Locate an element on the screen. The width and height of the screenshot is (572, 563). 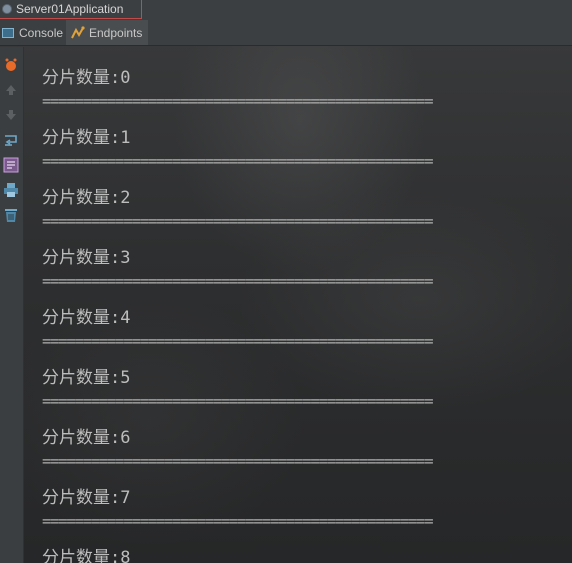
console-icon is located at coordinates (8, 32).